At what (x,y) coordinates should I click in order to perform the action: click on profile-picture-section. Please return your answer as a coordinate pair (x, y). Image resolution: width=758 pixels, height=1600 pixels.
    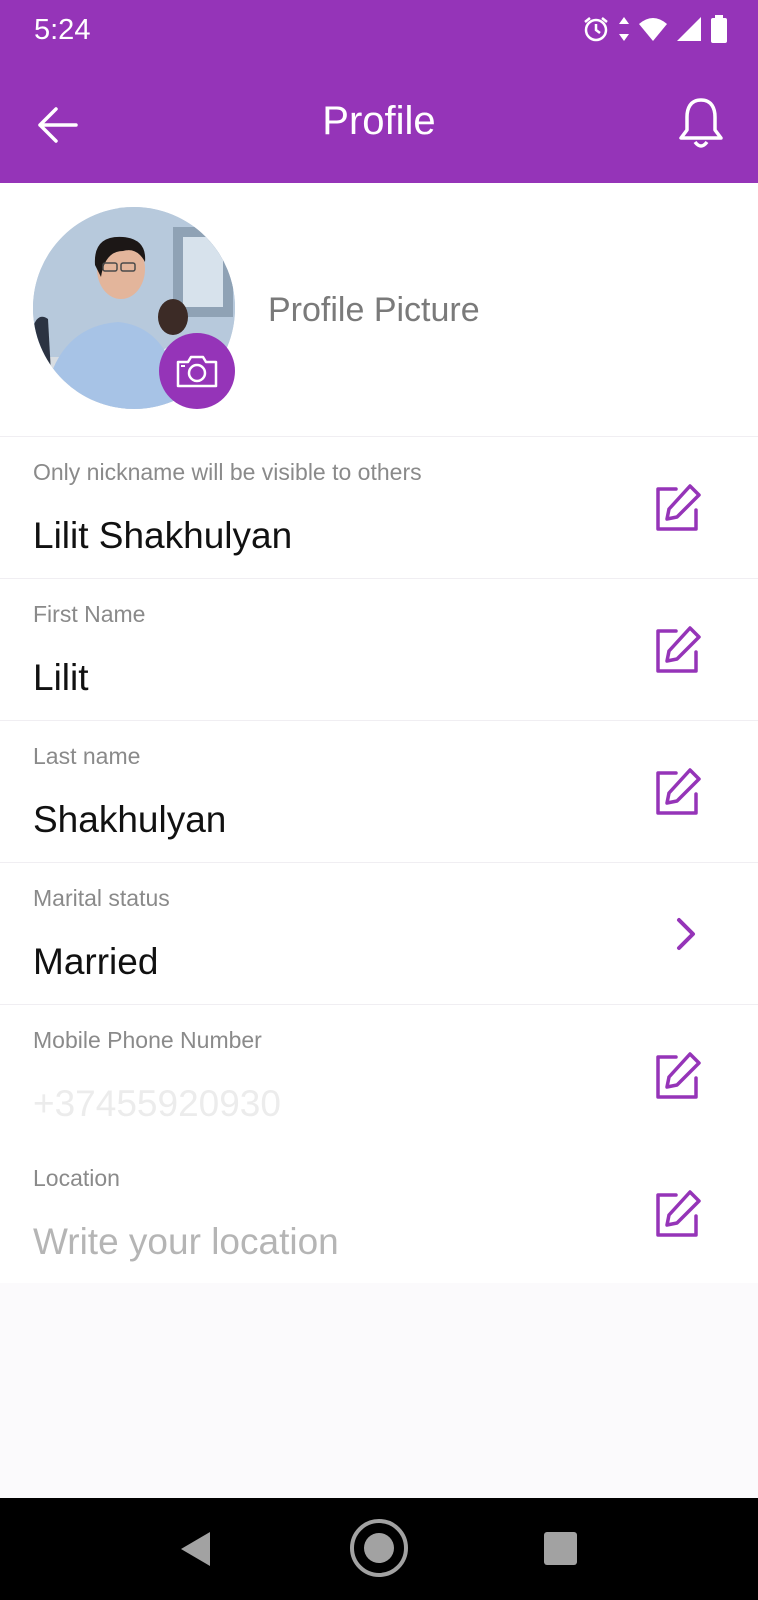
    Looking at the image, I should click on (134, 308).